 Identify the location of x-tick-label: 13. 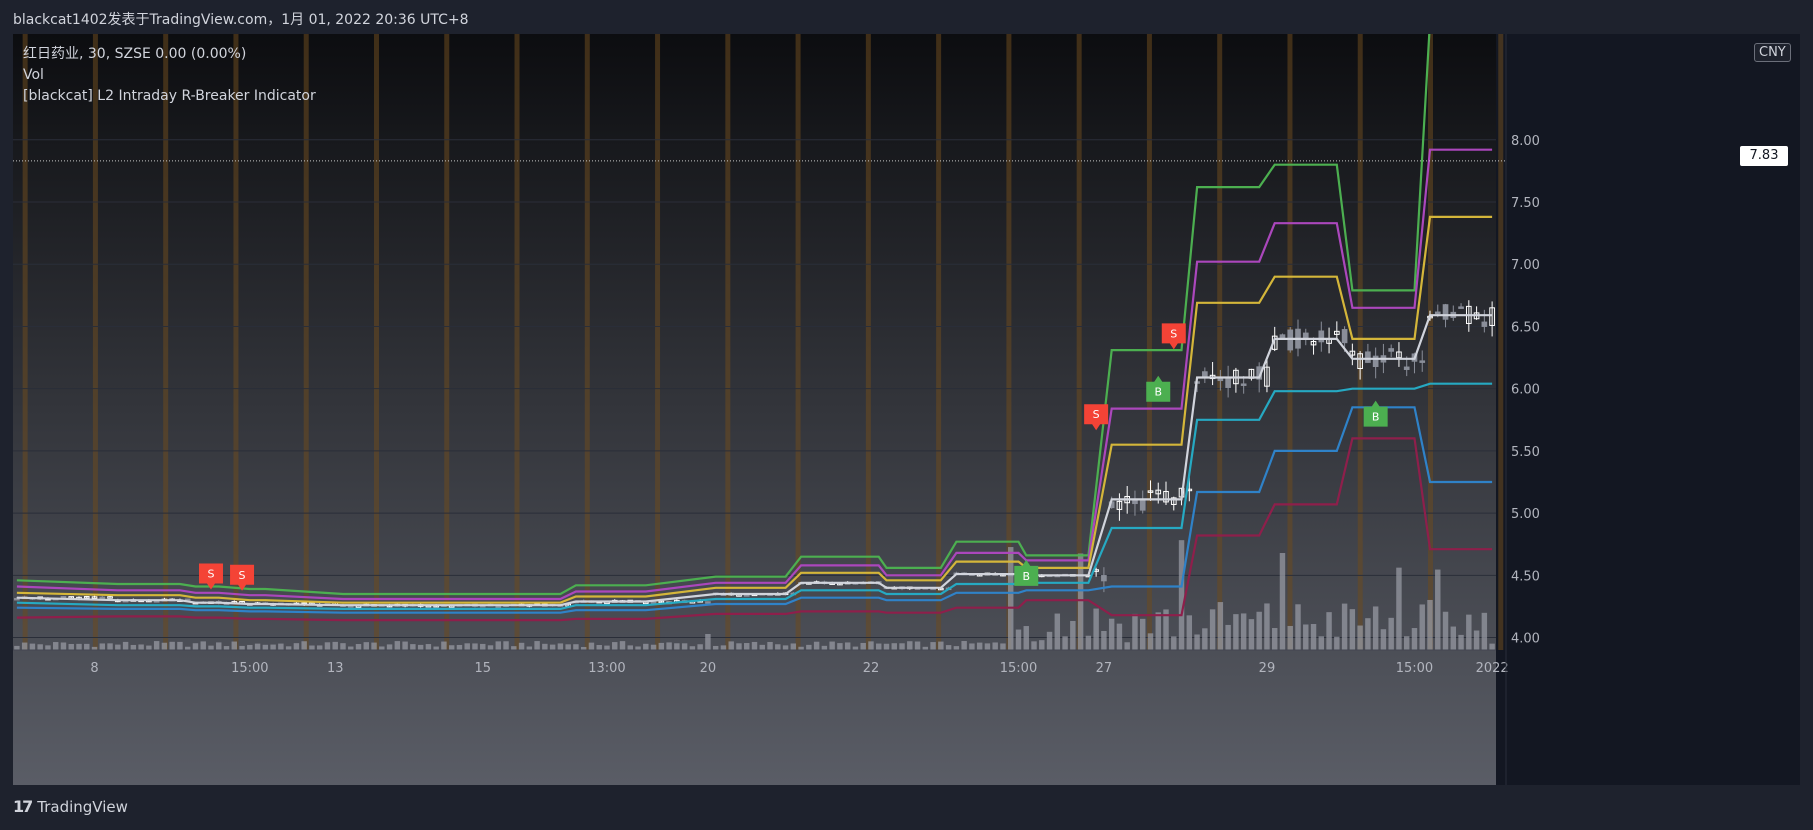
(335, 668).